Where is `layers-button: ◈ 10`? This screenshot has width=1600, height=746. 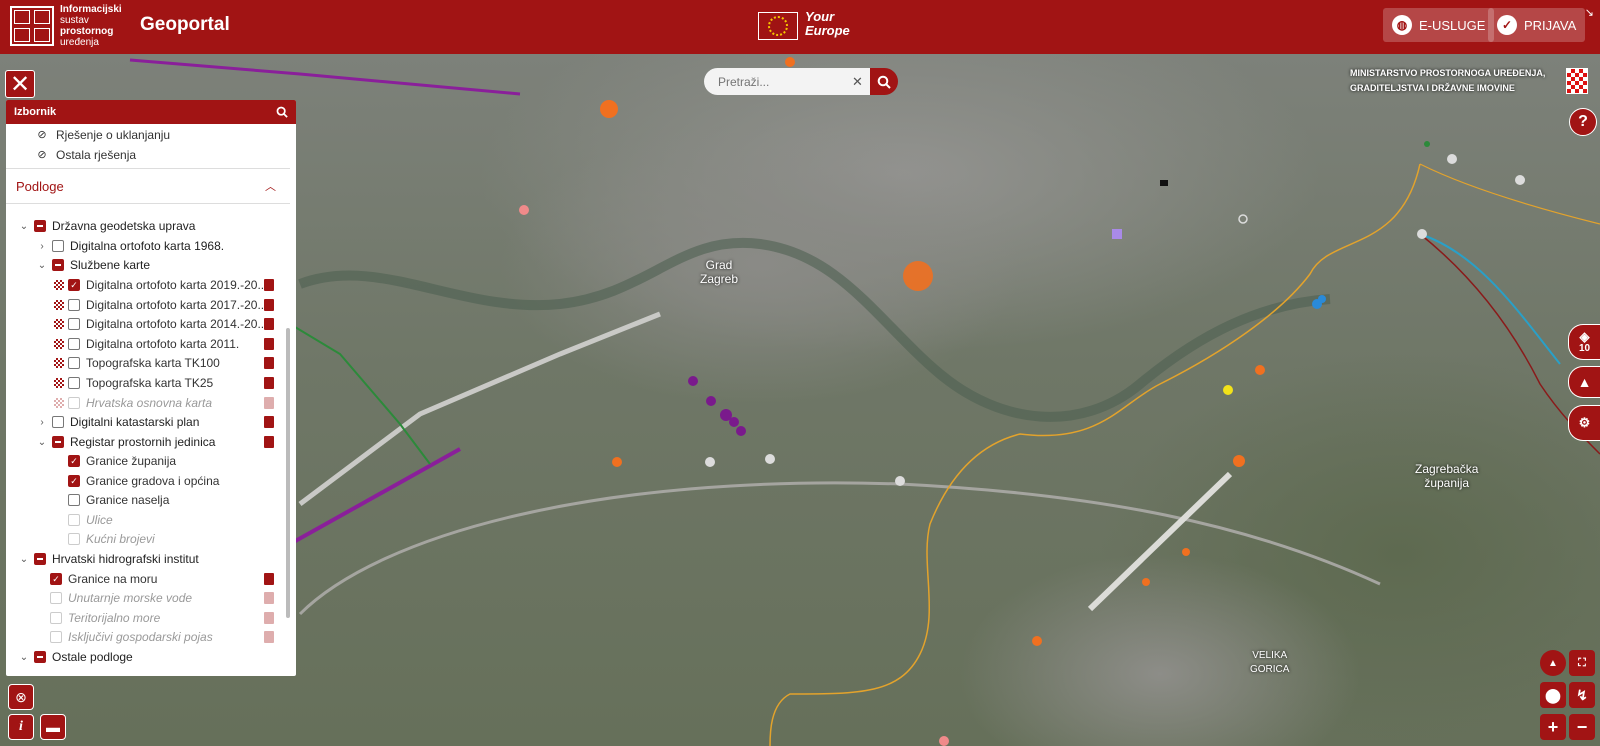 layers-button: ◈ 10 is located at coordinates (1584, 342).